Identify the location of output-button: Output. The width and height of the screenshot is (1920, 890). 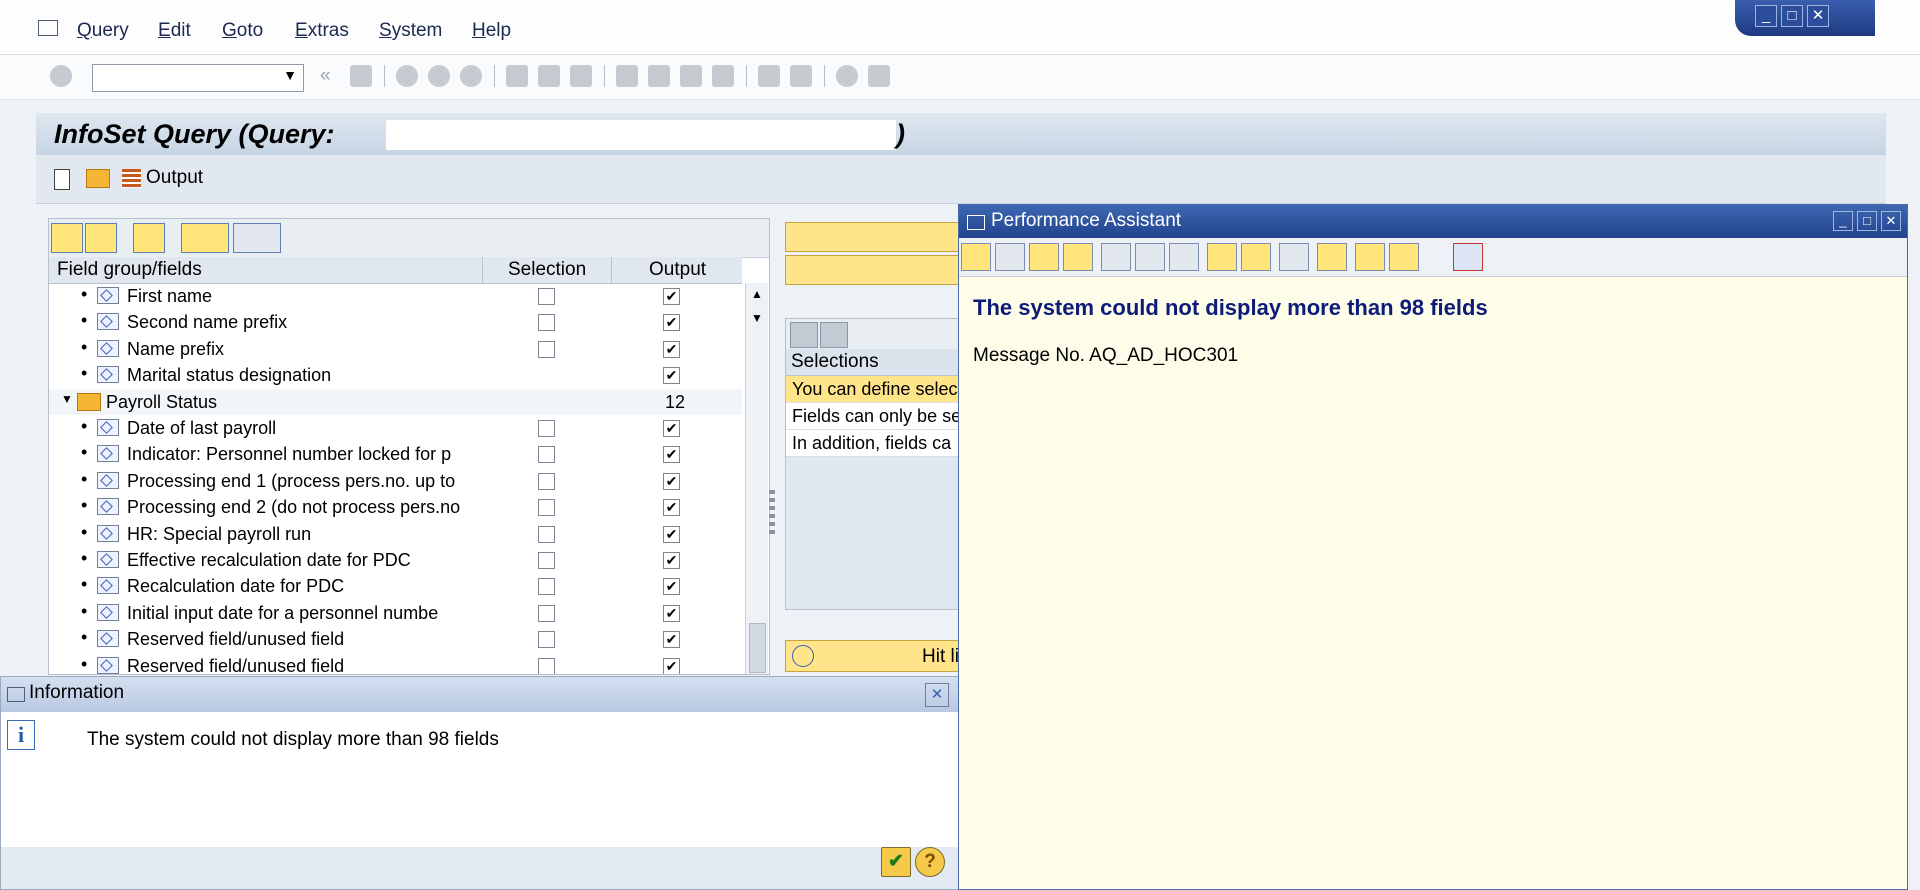
(174, 178).